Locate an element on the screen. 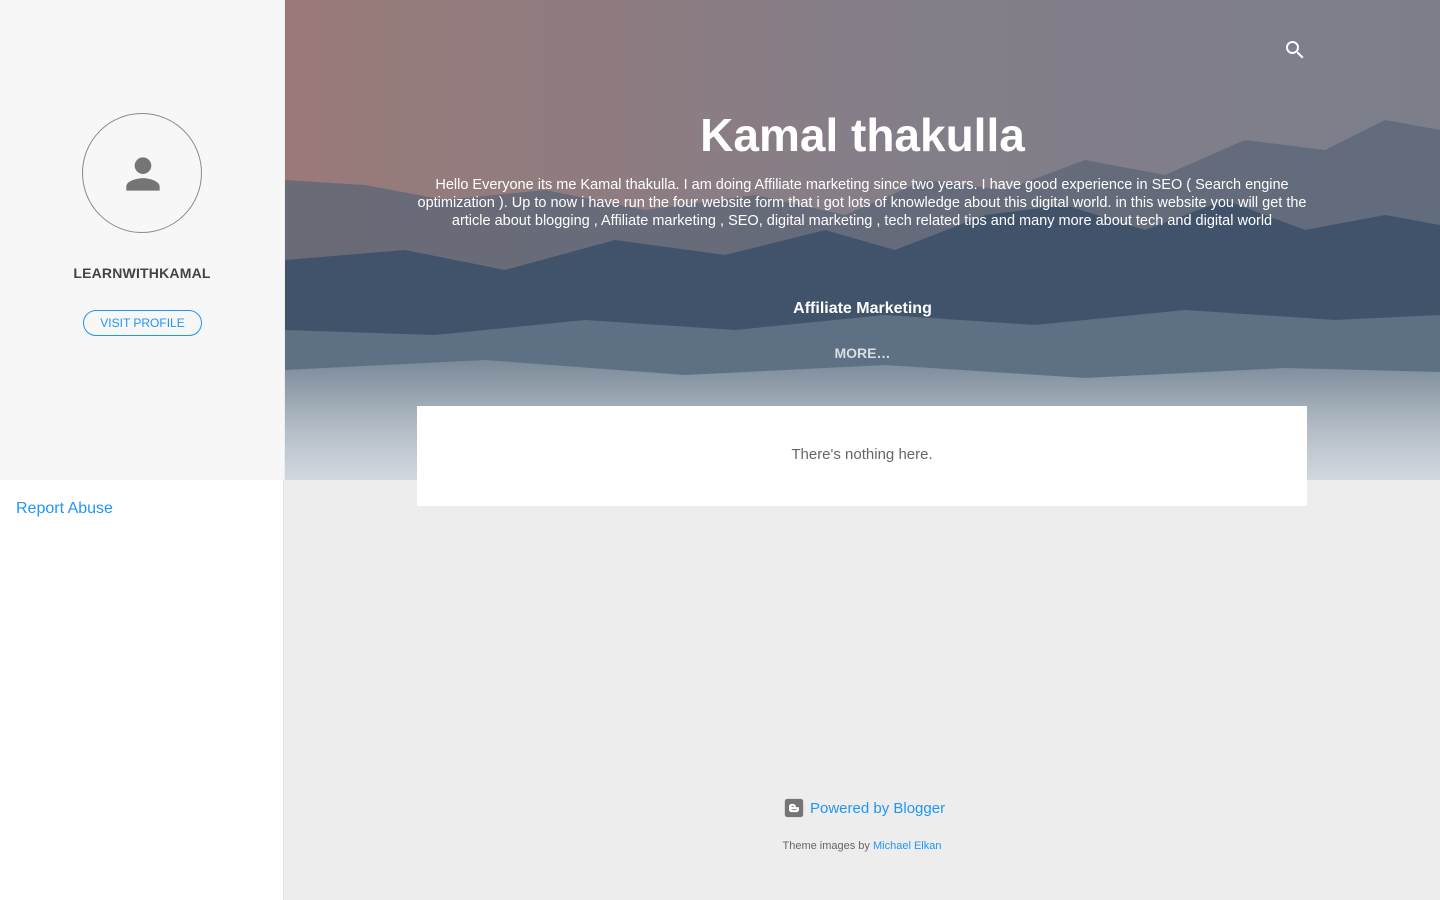 Image resolution: width=1440 pixels, height=900 pixels. powered-by-label: Powered by Blogger is located at coordinates (878, 808).